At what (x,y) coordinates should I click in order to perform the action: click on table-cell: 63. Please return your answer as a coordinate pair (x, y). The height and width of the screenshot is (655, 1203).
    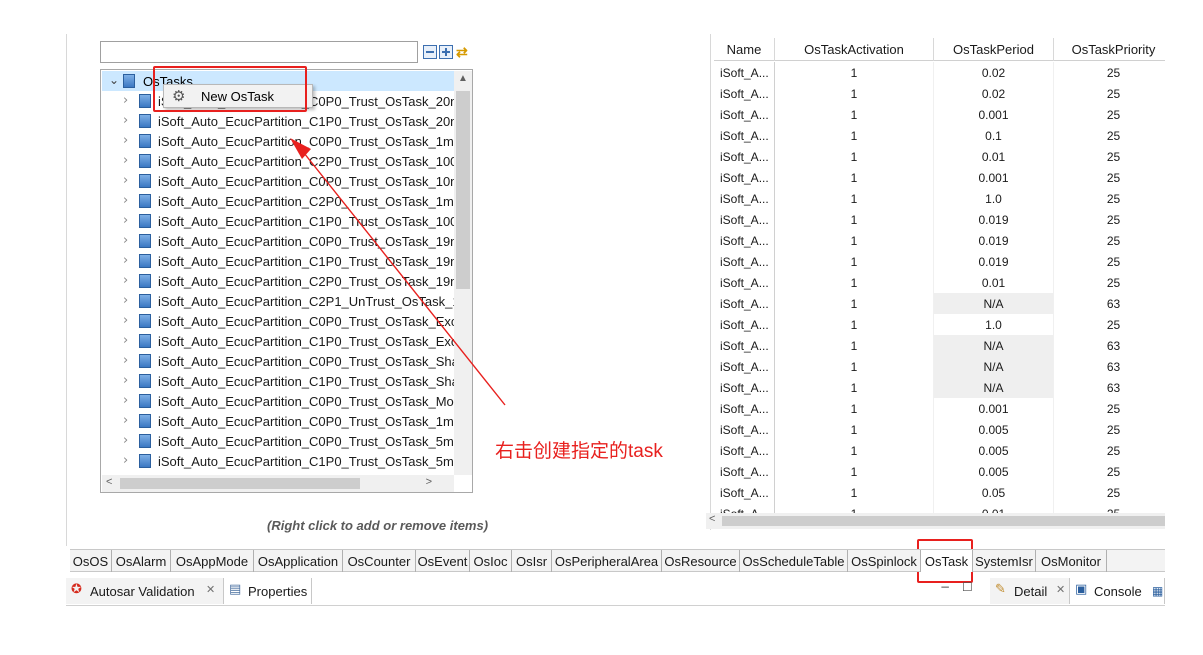
    Looking at the image, I should click on (1109, 366).